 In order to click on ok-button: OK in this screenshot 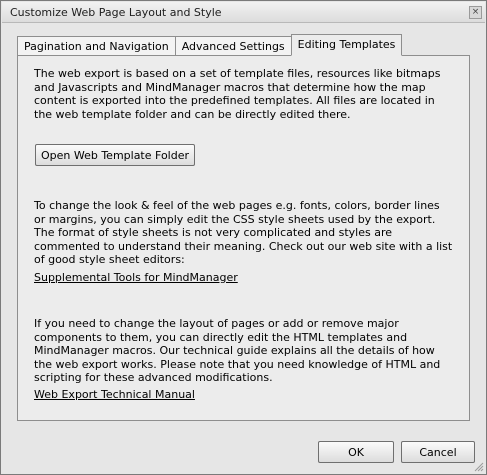, I will do `click(356, 452)`.